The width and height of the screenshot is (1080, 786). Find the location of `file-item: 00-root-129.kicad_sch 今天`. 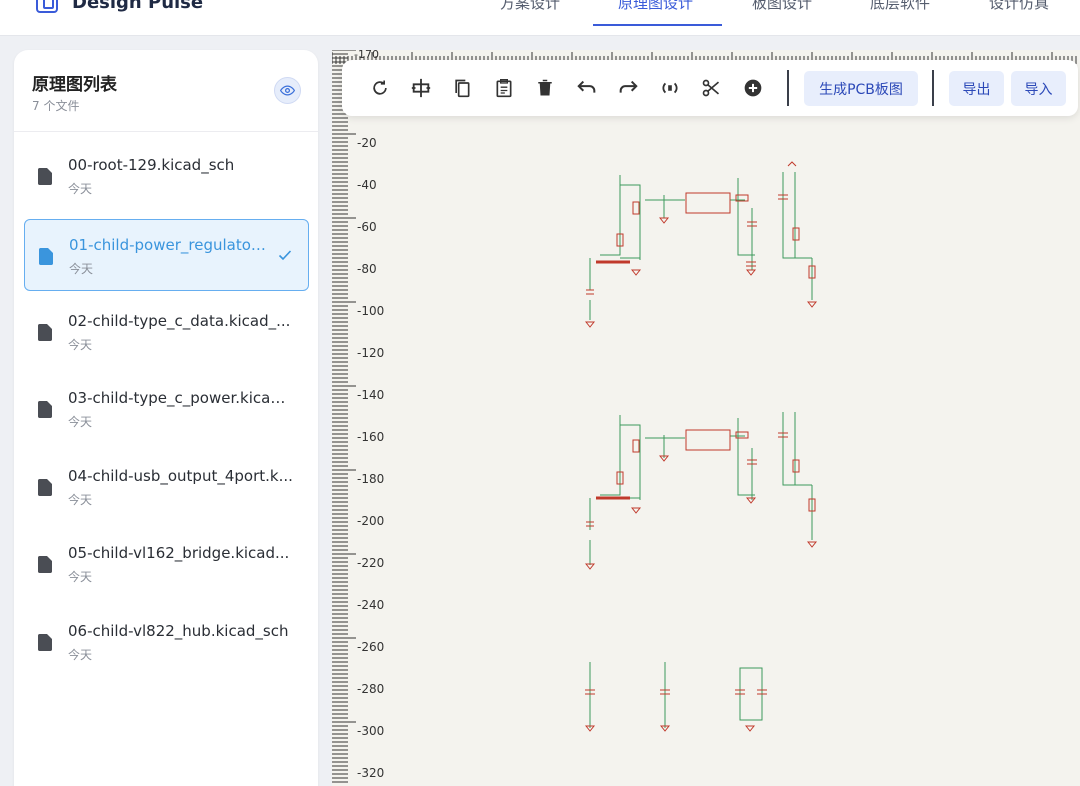

file-item: 00-root-129.kicad_sch 今天 is located at coordinates (166, 176).